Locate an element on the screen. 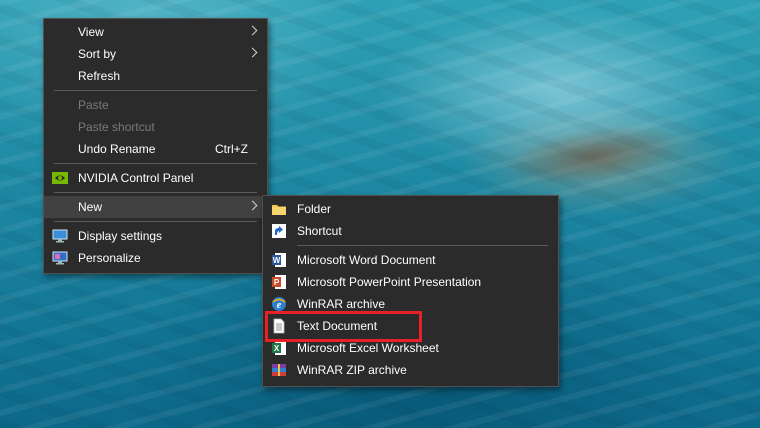 This screenshot has width=760, height=428. menu-item-undo-rename: Undo Rename Ctrl+Z is located at coordinates (155, 149).